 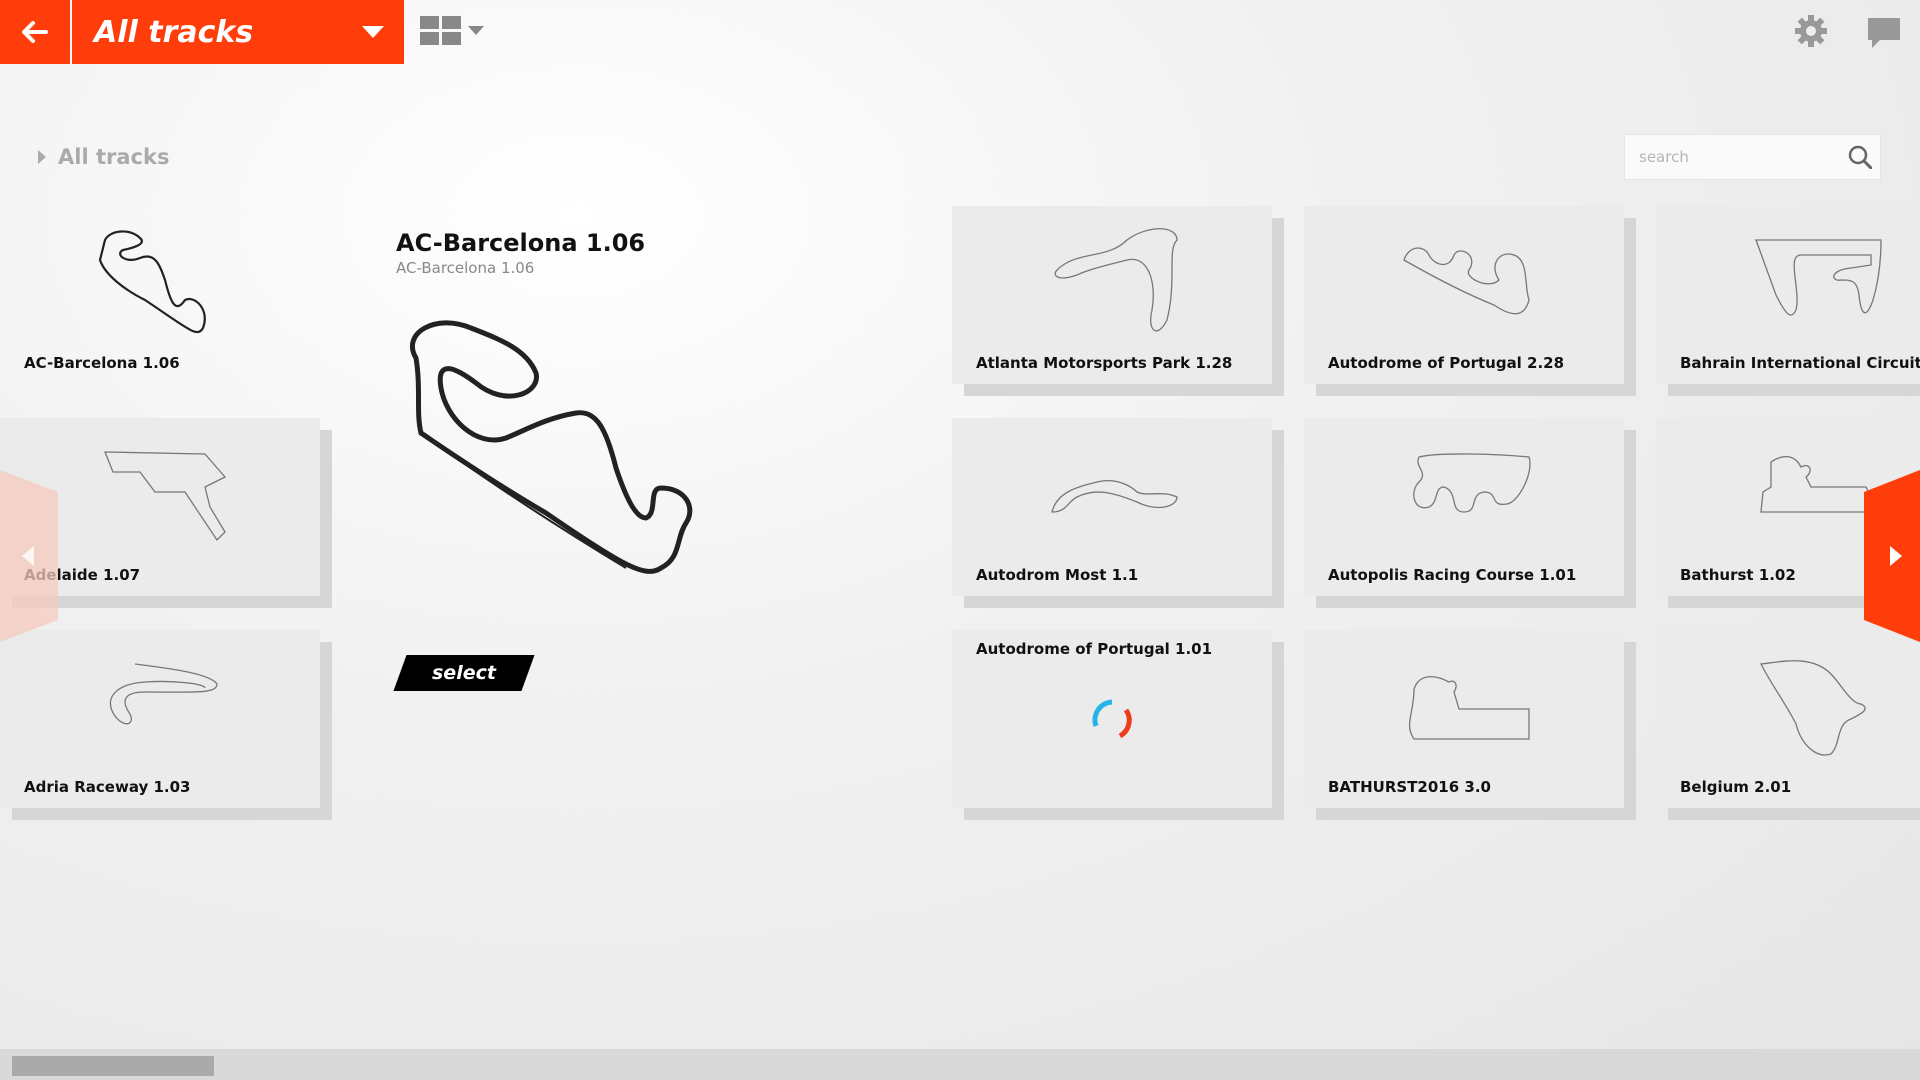 What do you see at coordinates (1446, 363) in the screenshot?
I see `track-name: Autodrome of Portugal 2.28` at bounding box center [1446, 363].